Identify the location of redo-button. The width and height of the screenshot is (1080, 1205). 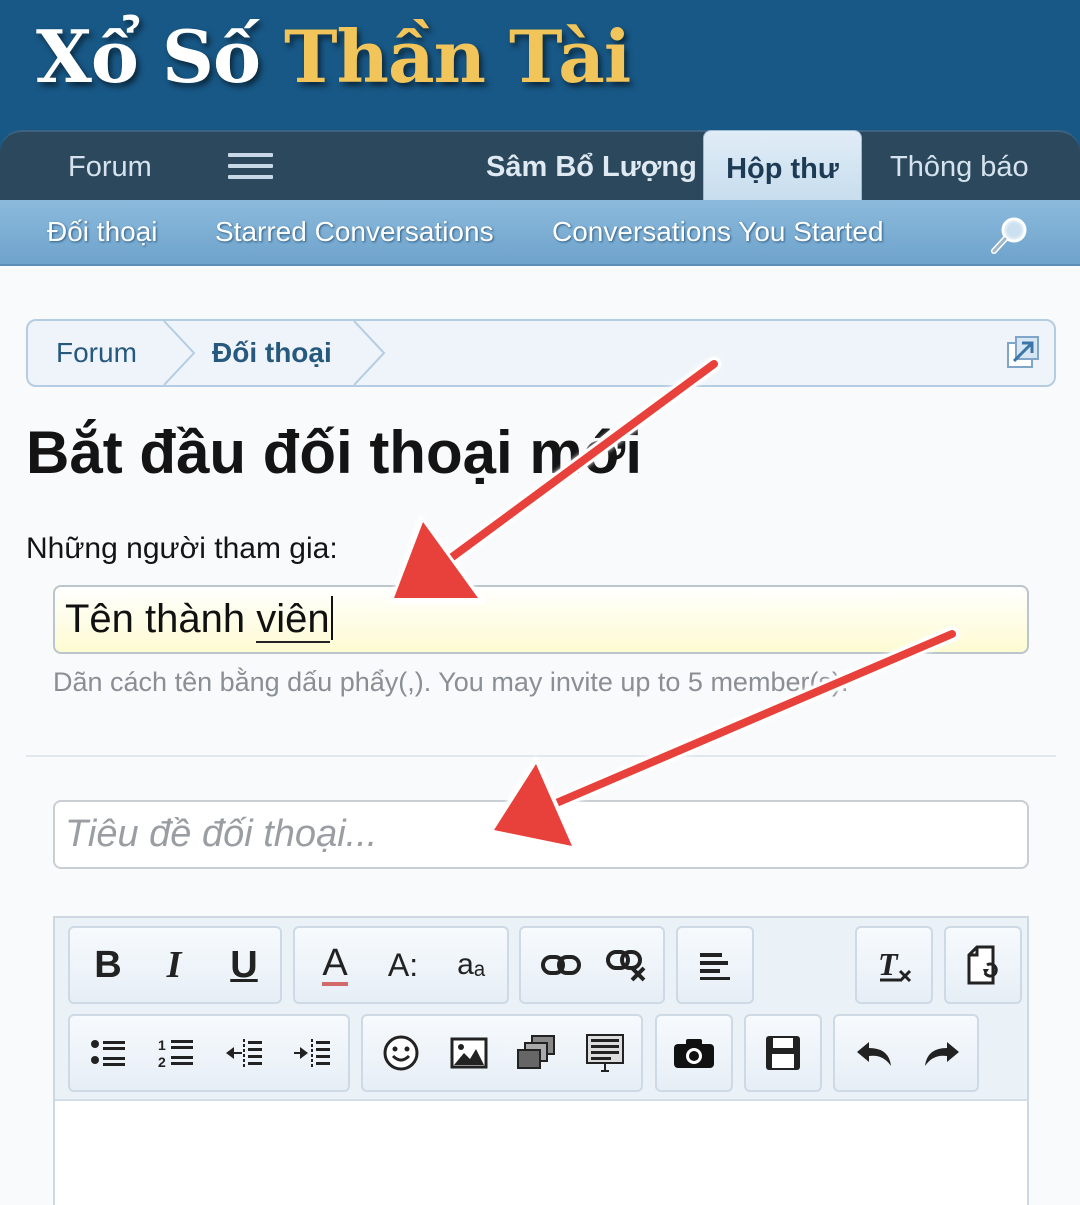
(941, 1053).